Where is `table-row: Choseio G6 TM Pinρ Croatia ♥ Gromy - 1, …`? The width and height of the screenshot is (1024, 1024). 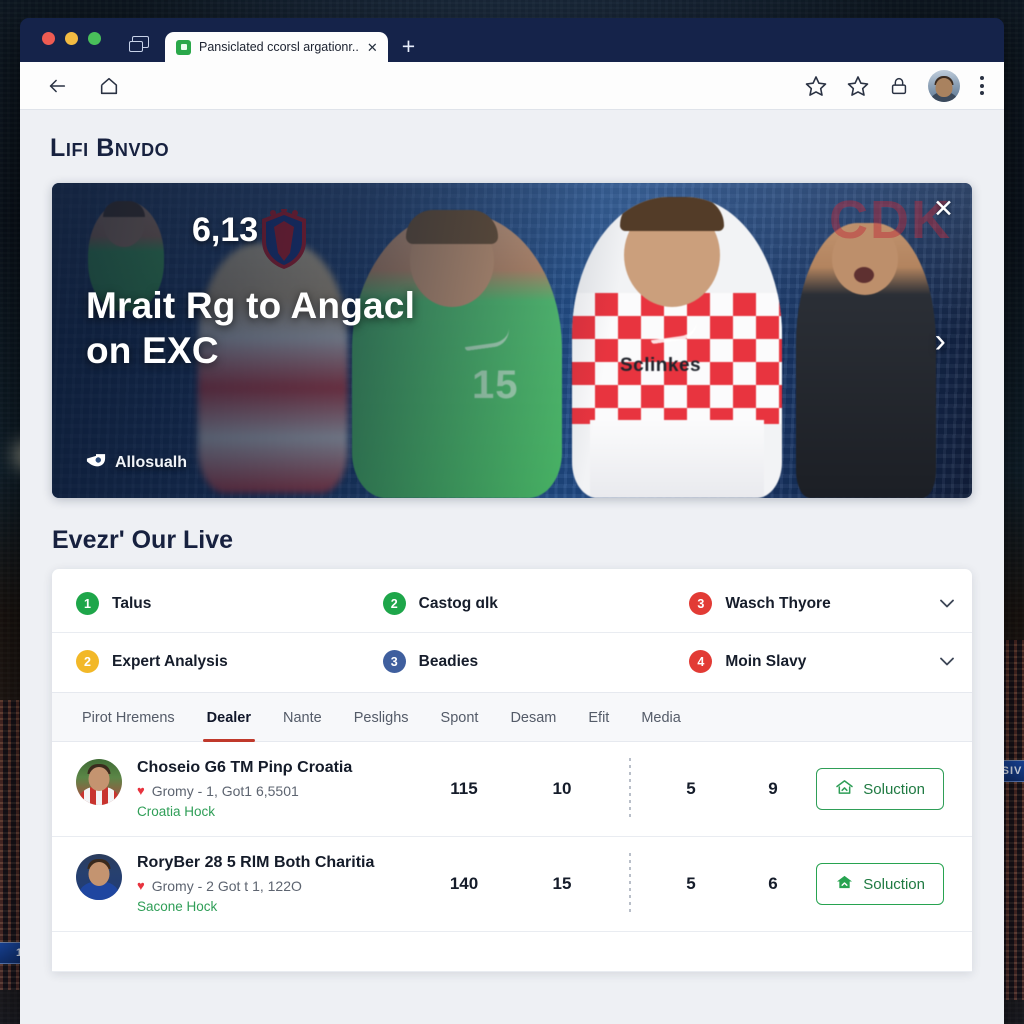 table-row: Choseio G6 TM Pinρ Croatia ♥ Gromy - 1, … is located at coordinates (512, 789).